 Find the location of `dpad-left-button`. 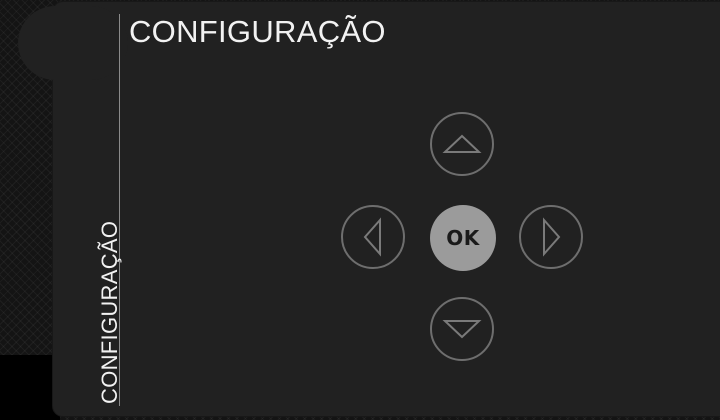

dpad-left-button is located at coordinates (373, 237).